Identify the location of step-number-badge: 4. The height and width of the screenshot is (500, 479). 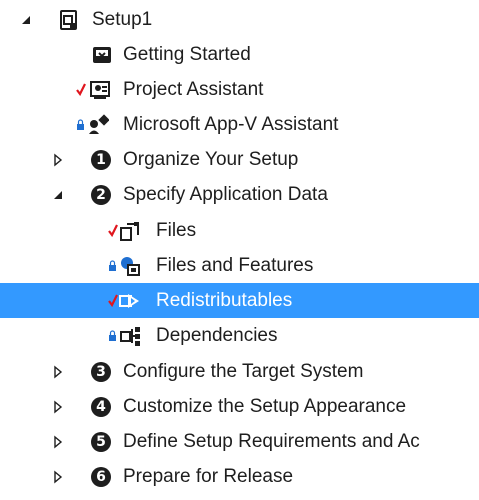
(101, 407).